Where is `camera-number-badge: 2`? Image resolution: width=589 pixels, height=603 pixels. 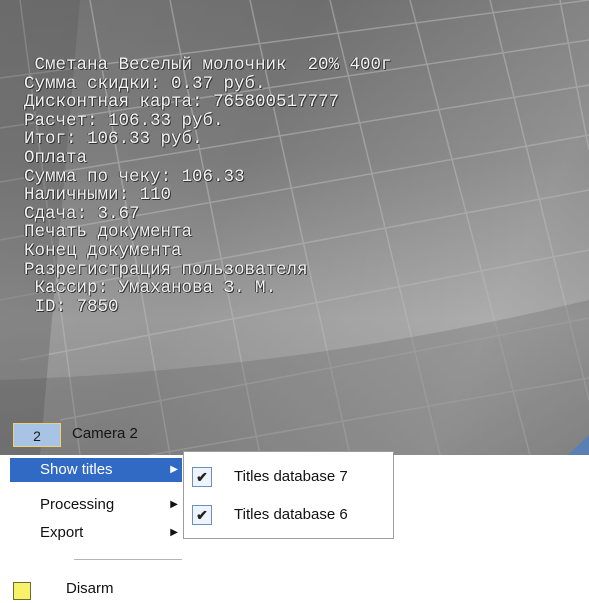 camera-number-badge: 2 is located at coordinates (37, 435).